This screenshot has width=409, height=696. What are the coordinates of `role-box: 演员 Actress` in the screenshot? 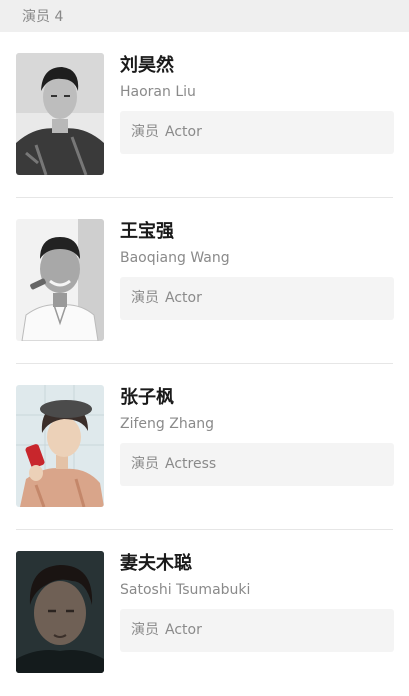 It's located at (257, 464).